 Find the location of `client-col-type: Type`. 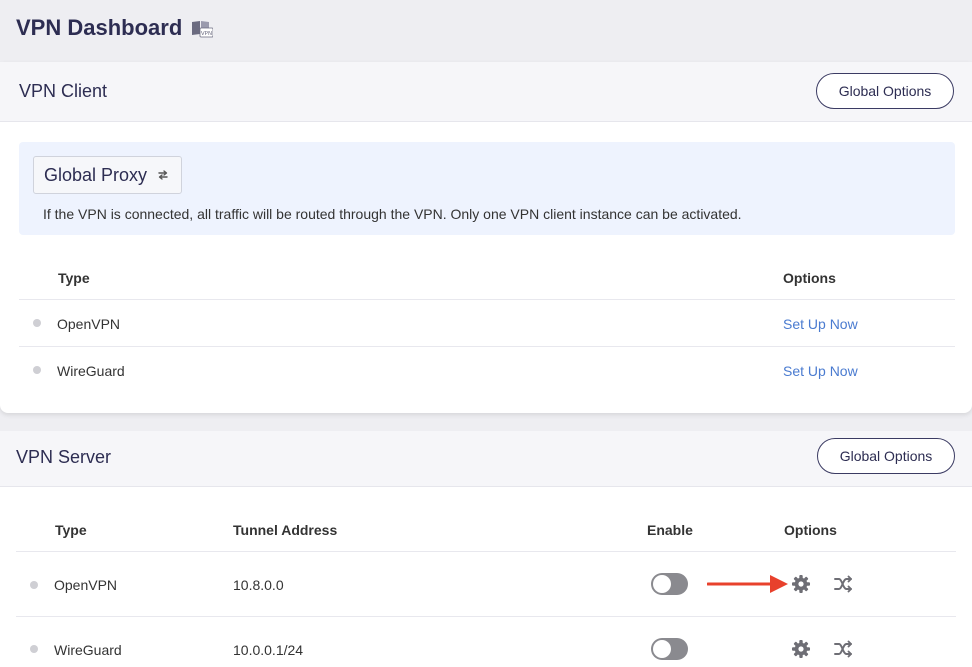

client-col-type: Type is located at coordinates (74, 278).